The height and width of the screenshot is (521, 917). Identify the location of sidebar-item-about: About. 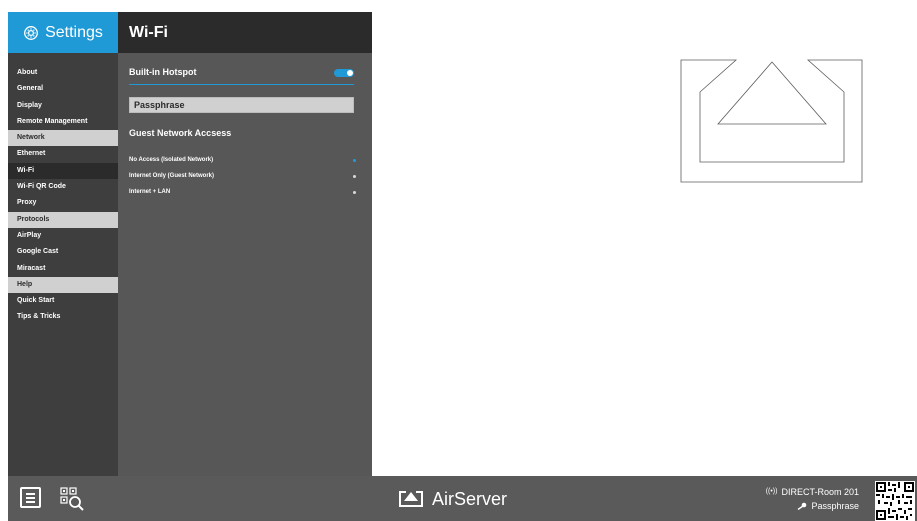
(63, 73).